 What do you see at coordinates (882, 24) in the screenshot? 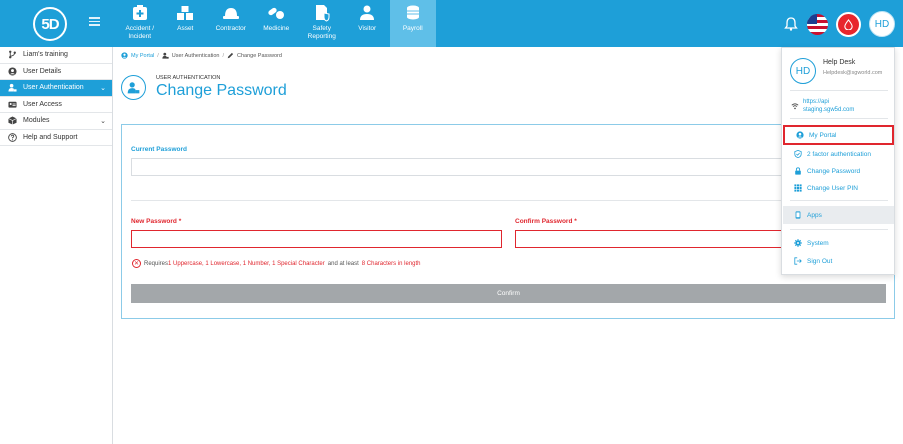
I see `user-avatar-button: HD` at bounding box center [882, 24].